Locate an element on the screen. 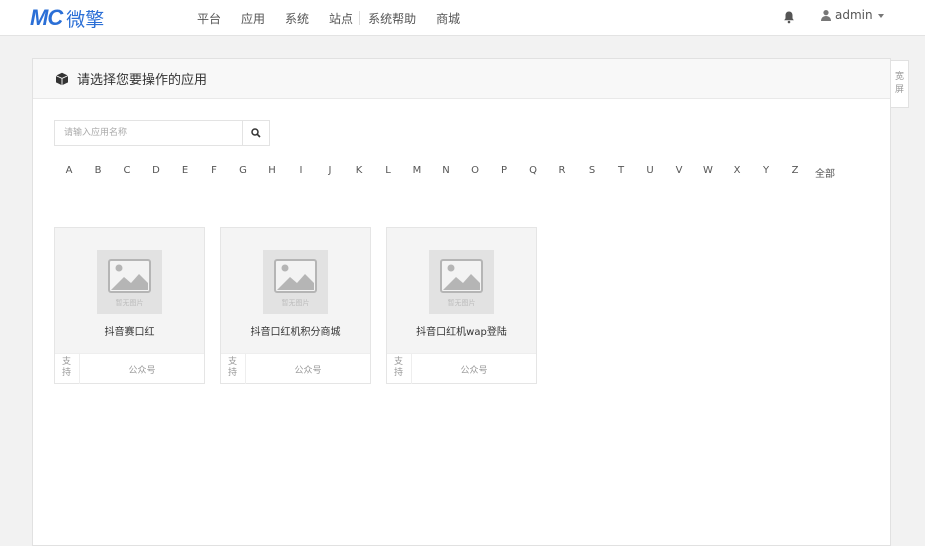  app-card-body: 暂无图片 抖音口红机积分商城 is located at coordinates (295, 291).